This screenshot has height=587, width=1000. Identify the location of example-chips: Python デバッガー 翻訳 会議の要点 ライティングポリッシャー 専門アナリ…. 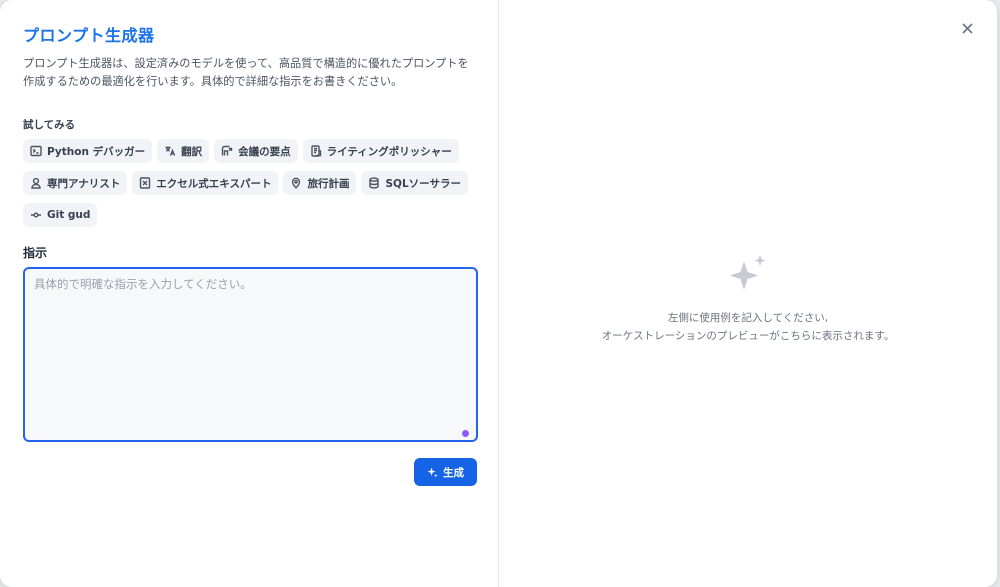
(248, 183).